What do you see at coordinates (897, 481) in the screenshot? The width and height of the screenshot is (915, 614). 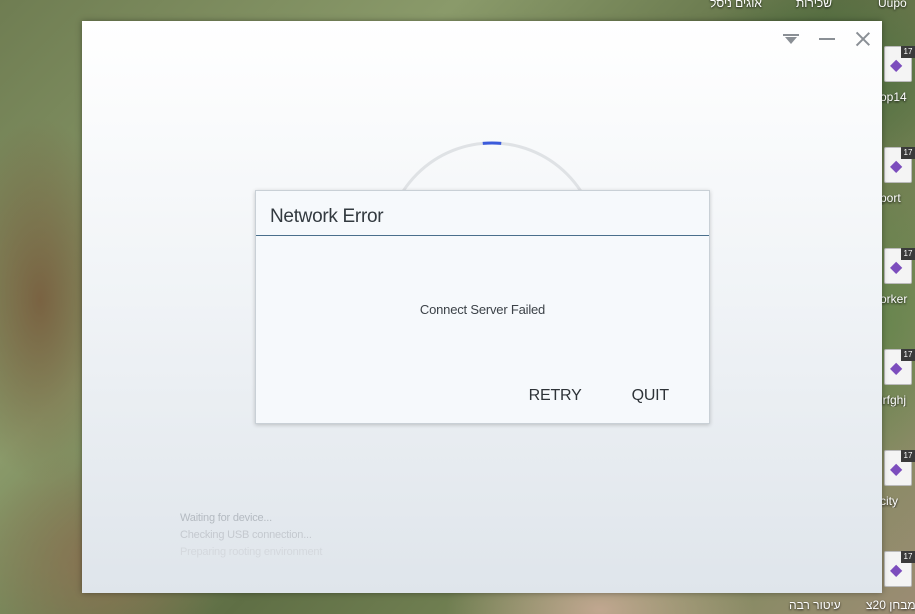 I see `desktop-file-icon: 17 ◆ city` at bounding box center [897, 481].